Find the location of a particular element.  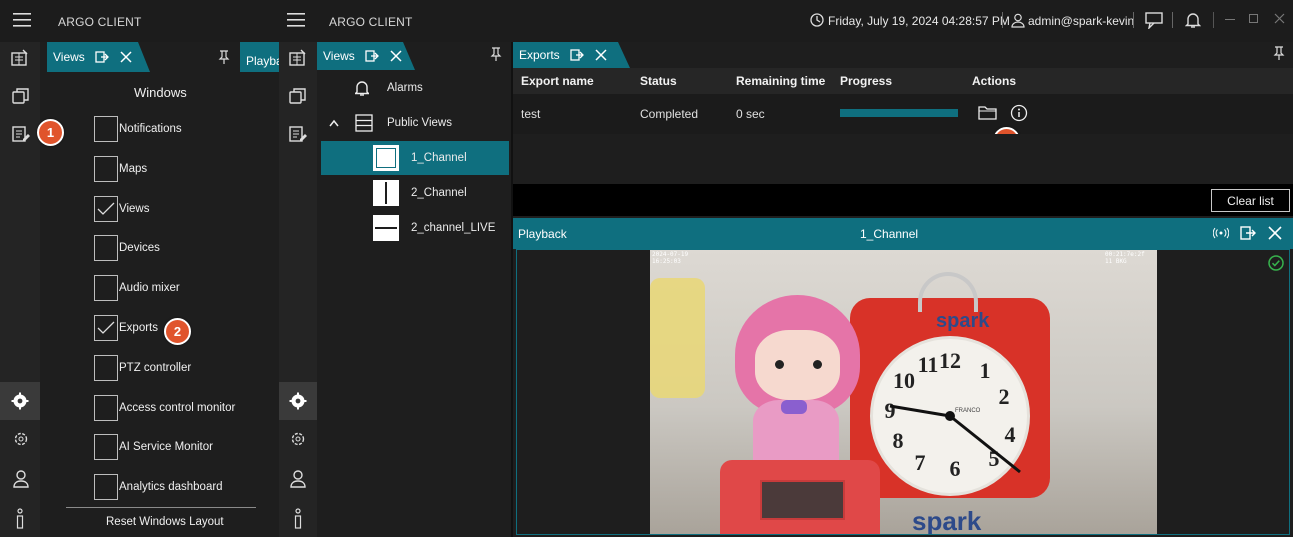

exports-tab-strip is located at coordinates (903, 55).